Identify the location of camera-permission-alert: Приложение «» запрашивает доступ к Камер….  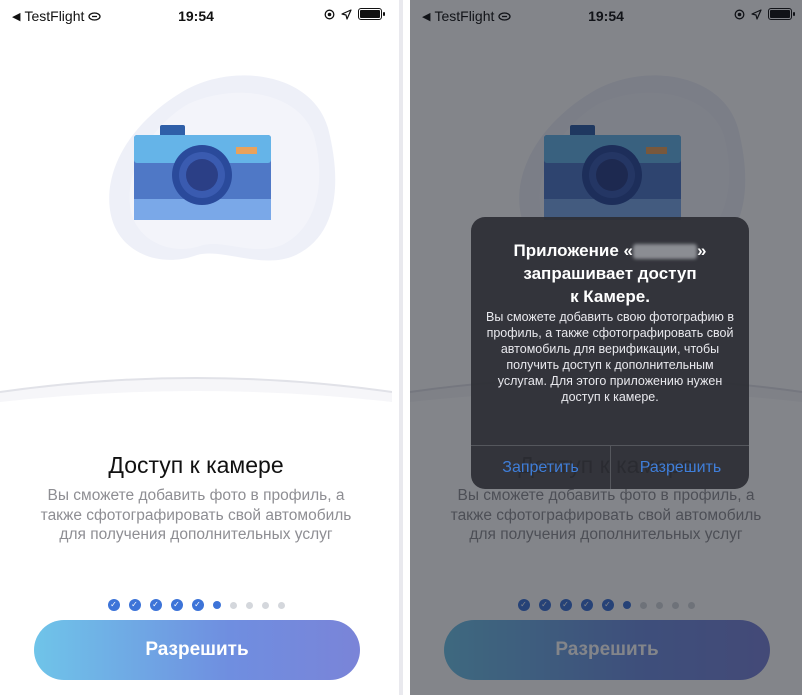
(610, 353).